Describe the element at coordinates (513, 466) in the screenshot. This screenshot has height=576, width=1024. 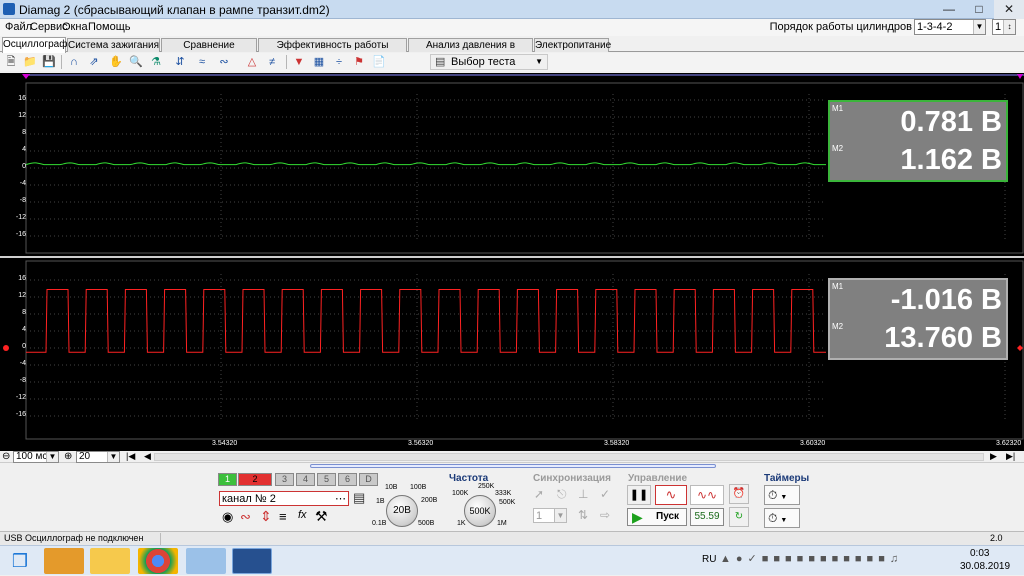
I see `panel-splitter` at that location.